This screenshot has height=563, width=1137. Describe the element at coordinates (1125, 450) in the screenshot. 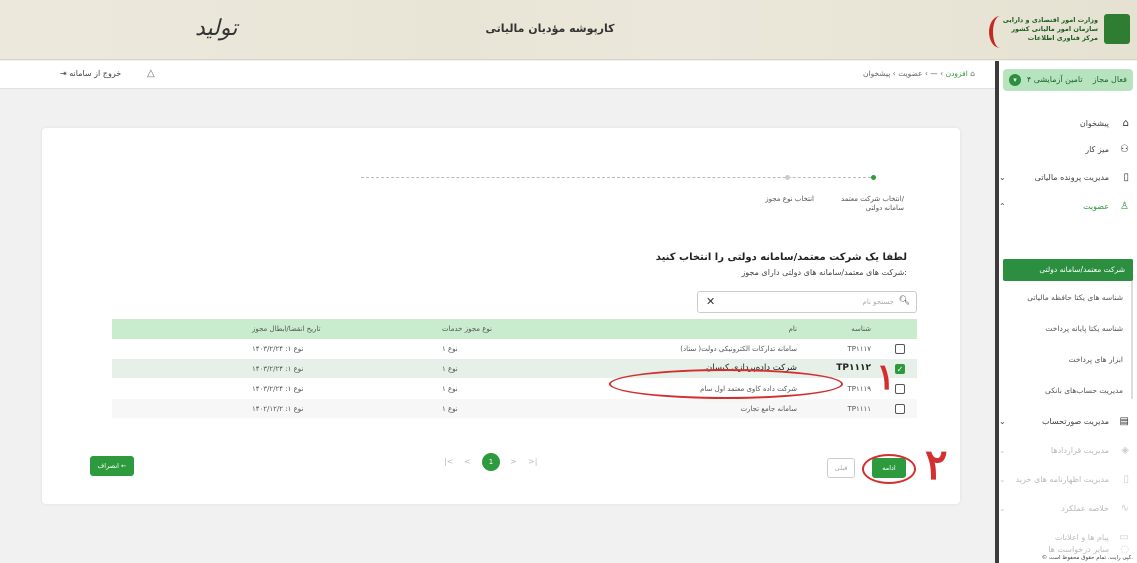

I see `shield-icon: ◈` at that location.